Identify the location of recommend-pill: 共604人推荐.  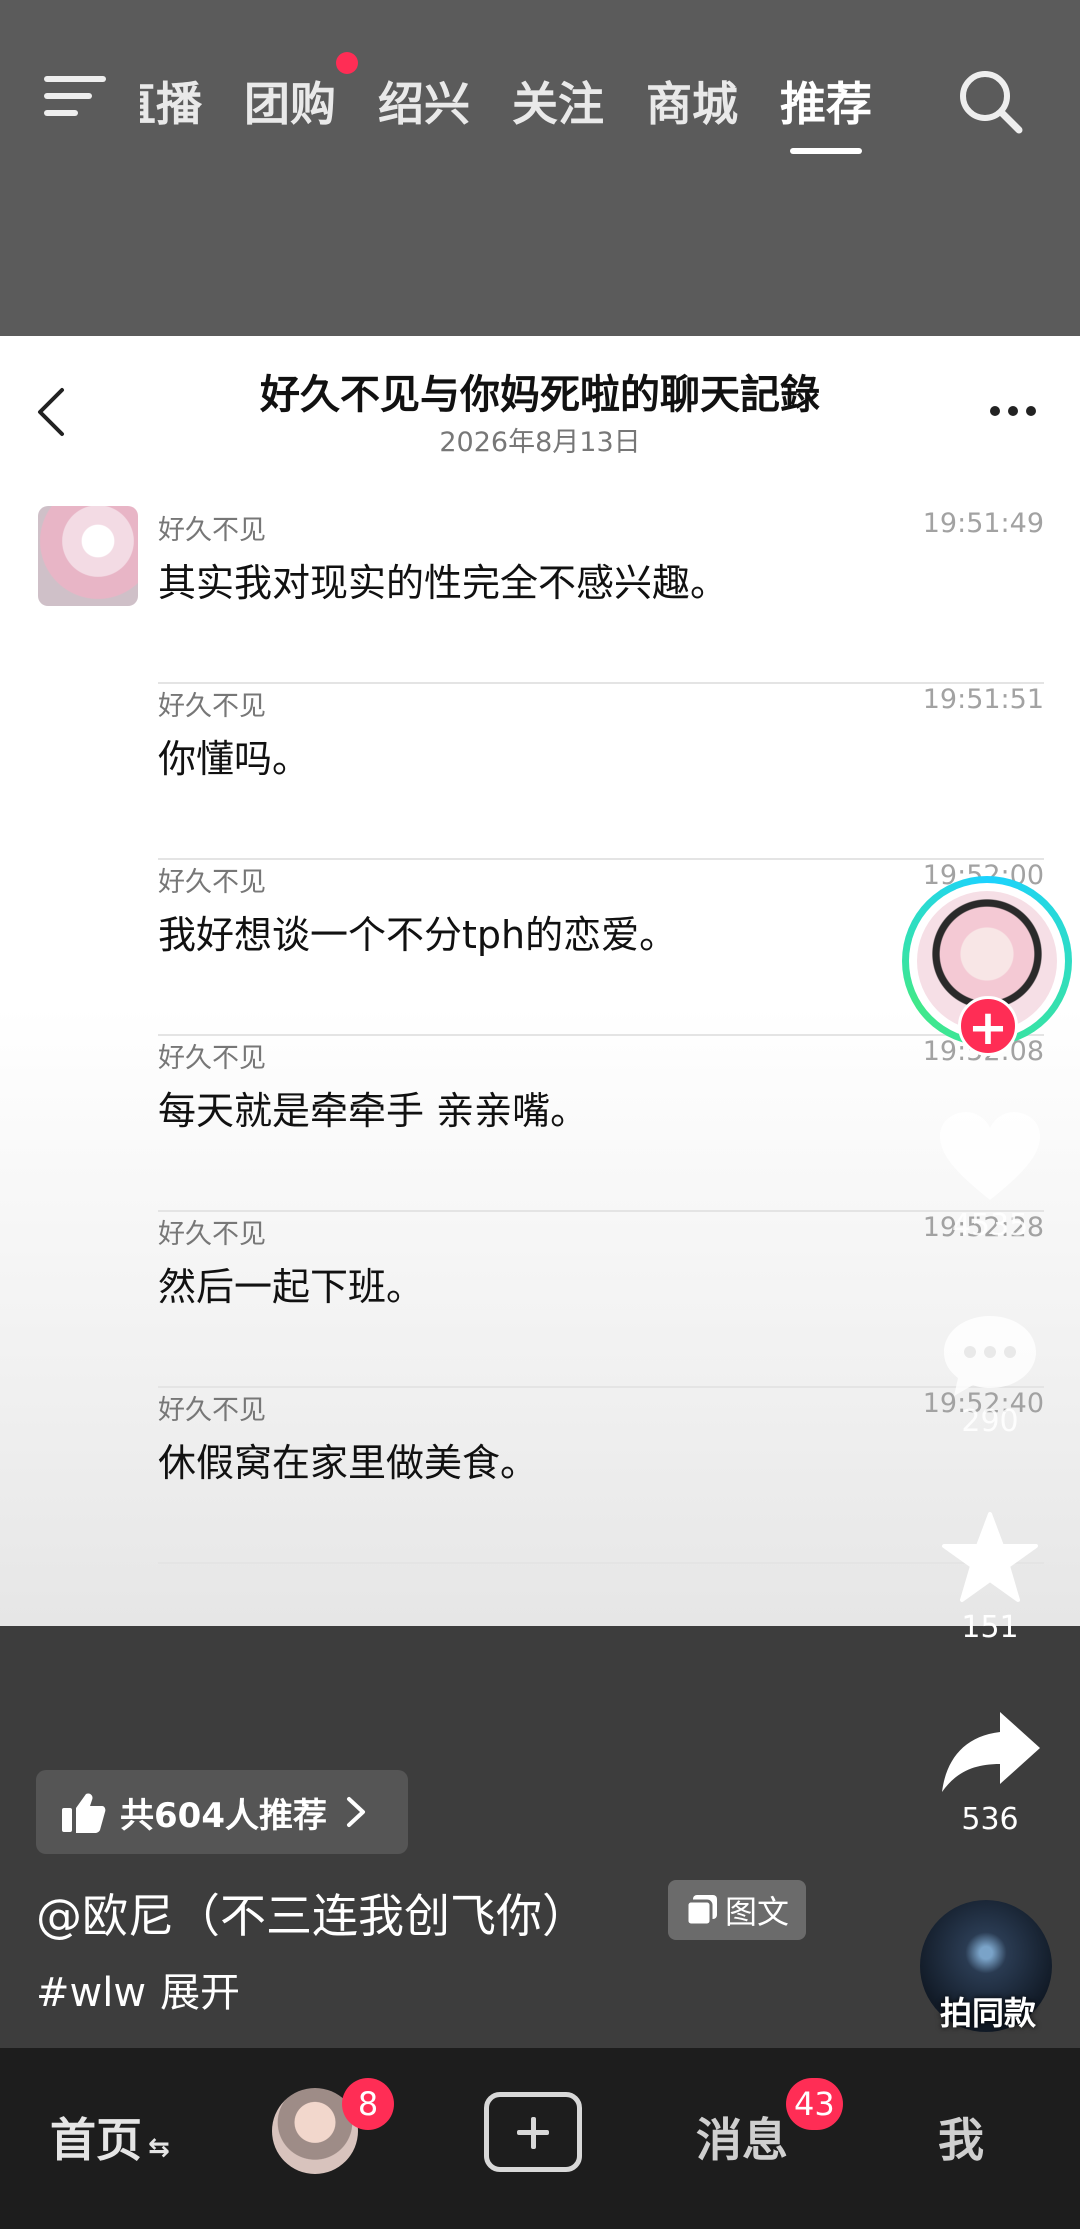
(222, 1812).